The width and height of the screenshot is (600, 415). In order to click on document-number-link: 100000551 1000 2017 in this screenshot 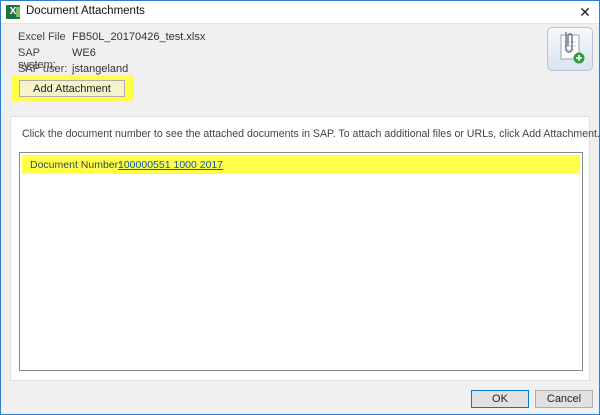, I will do `click(170, 165)`.